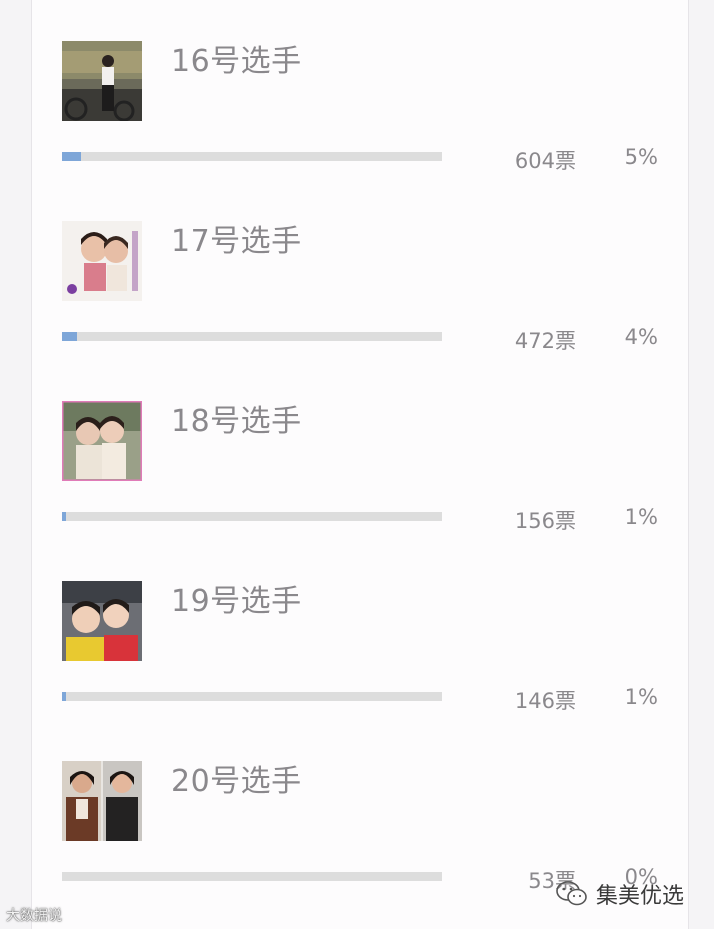 This screenshot has height=929, width=714. What do you see at coordinates (571, 893) in the screenshot?
I see `wechat-icon` at bounding box center [571, 893].